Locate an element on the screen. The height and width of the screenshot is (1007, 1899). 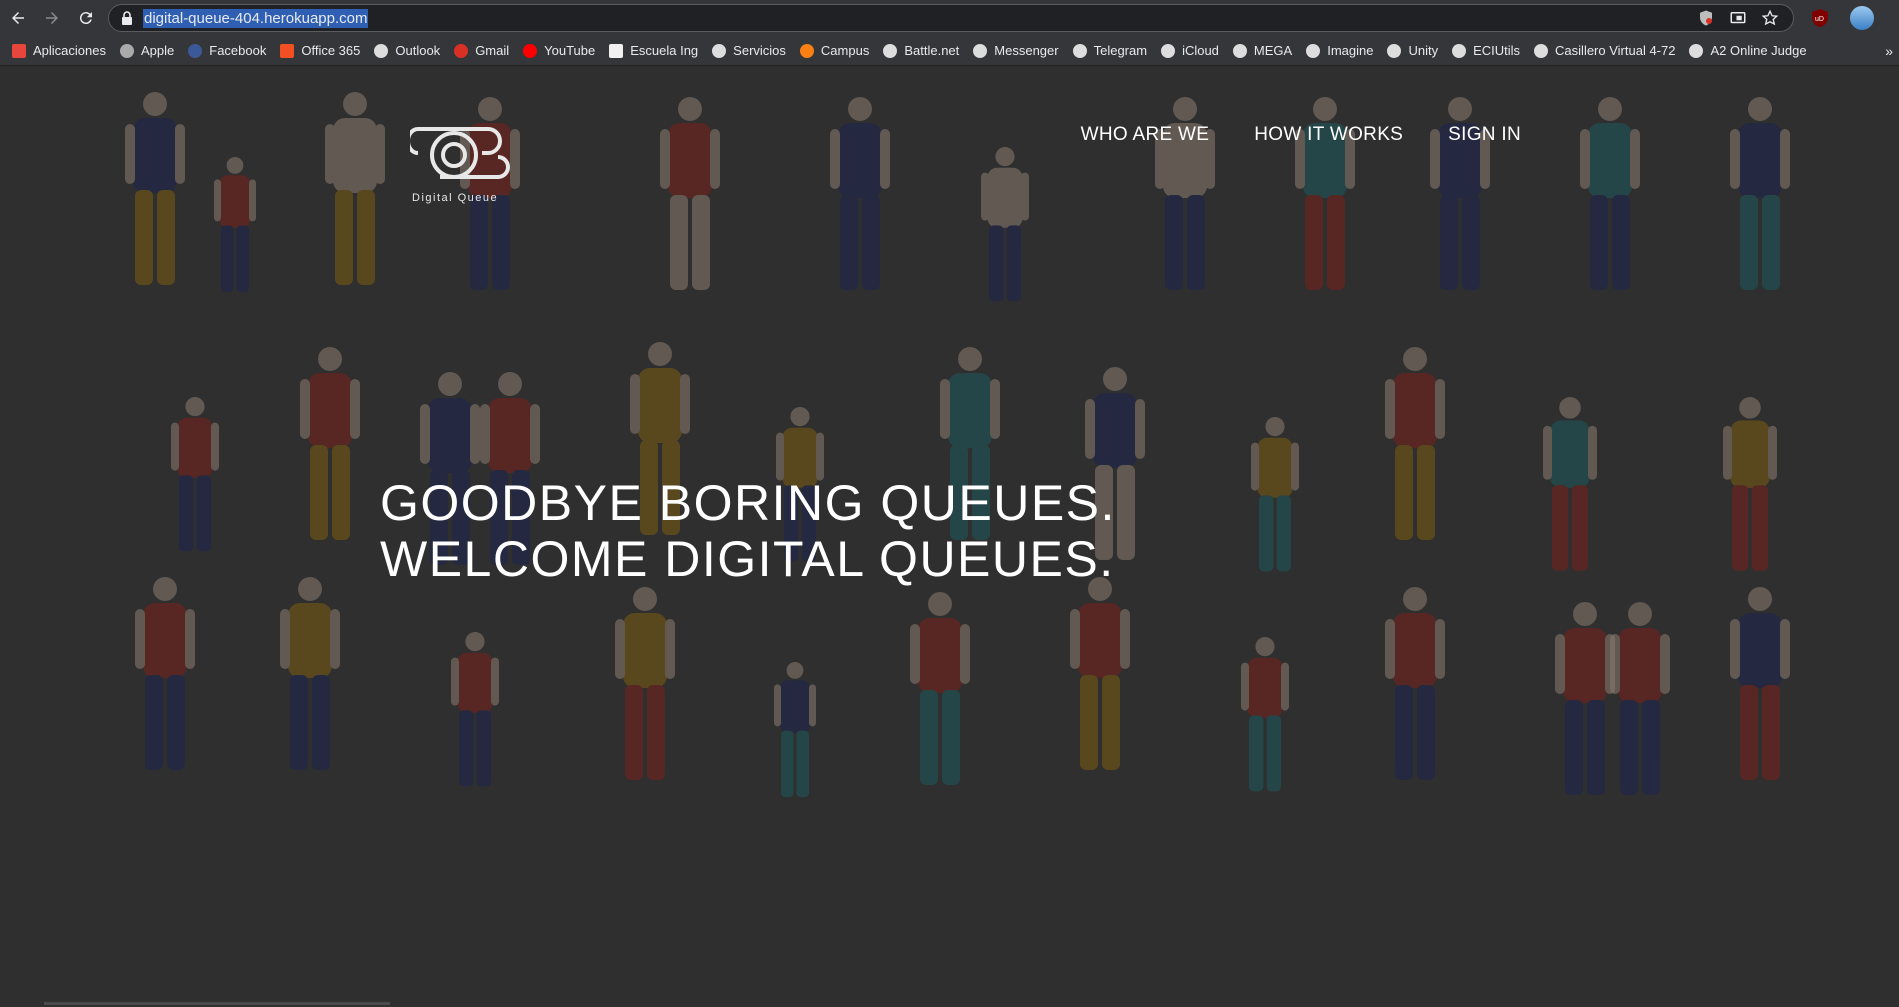
profile-avatar is located at coordinates (1862, 18).